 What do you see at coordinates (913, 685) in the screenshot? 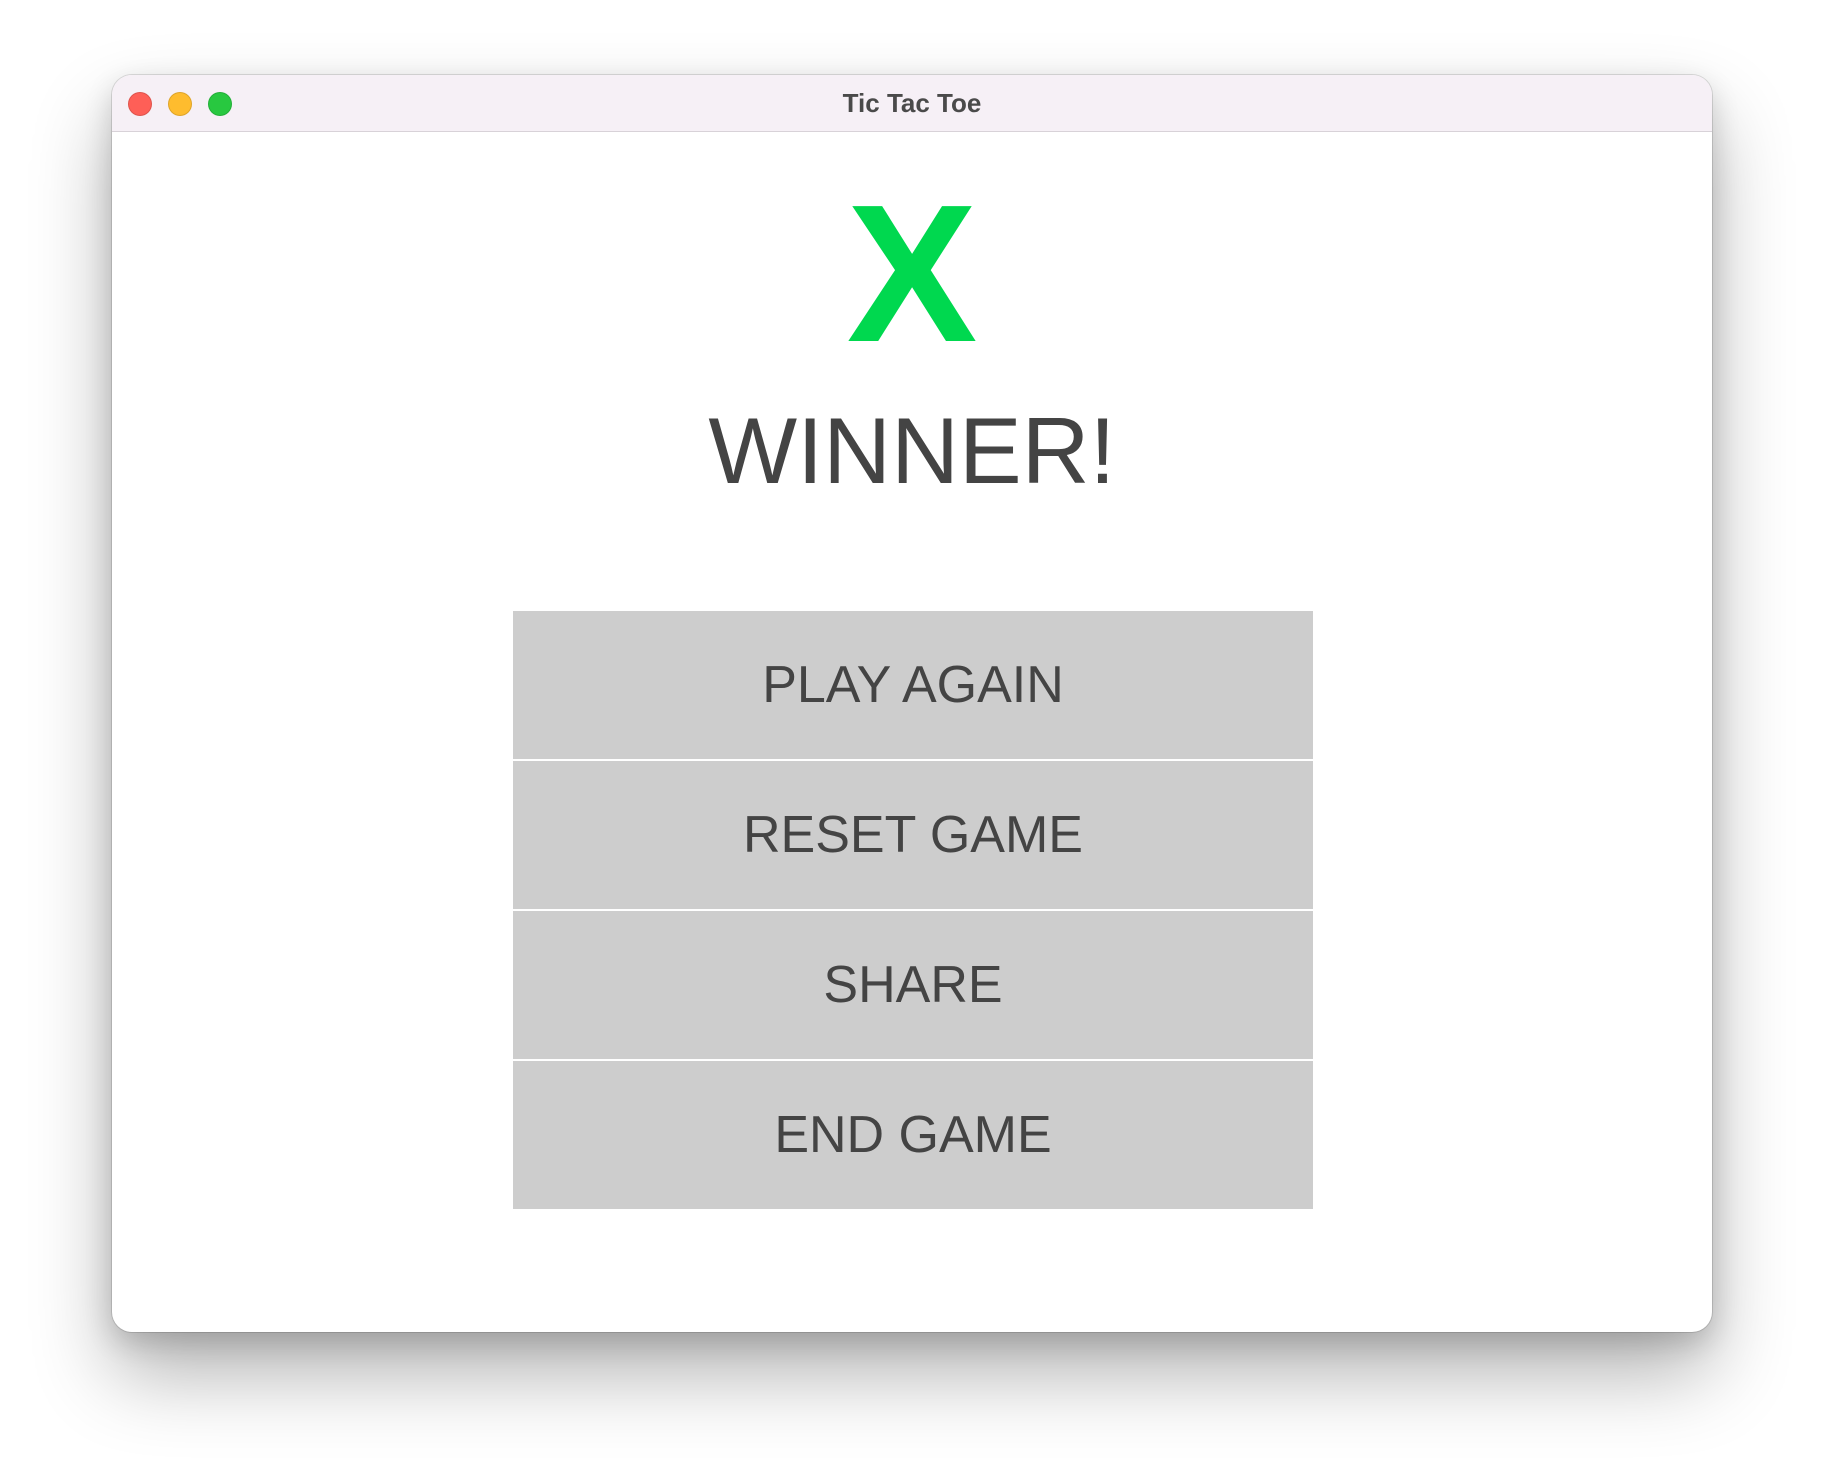
I see `play-again-button: PLAY AGAIN` at bounding box center [913, 685].